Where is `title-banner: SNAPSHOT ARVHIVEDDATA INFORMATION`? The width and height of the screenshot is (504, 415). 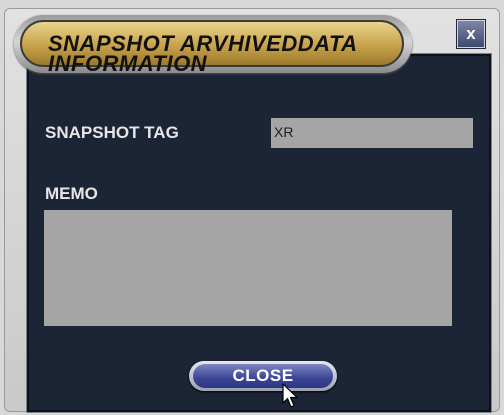 title-banner: SNAPSHOT ARVHIVEDDATA INFORMATION is located at coordinates (213, 45).